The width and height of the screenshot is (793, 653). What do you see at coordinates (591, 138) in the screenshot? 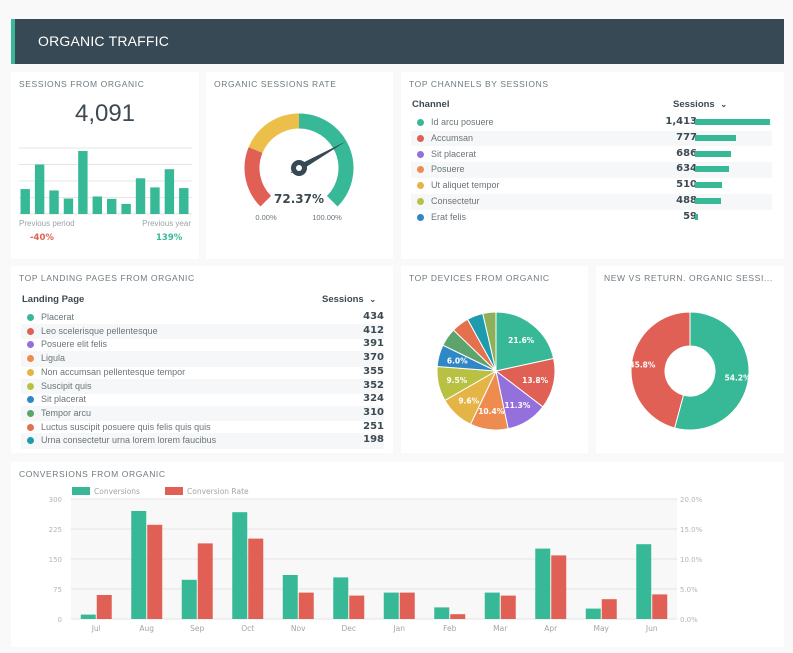
I see `table-row: Accumsan 777` at bounding box center [591, 138].